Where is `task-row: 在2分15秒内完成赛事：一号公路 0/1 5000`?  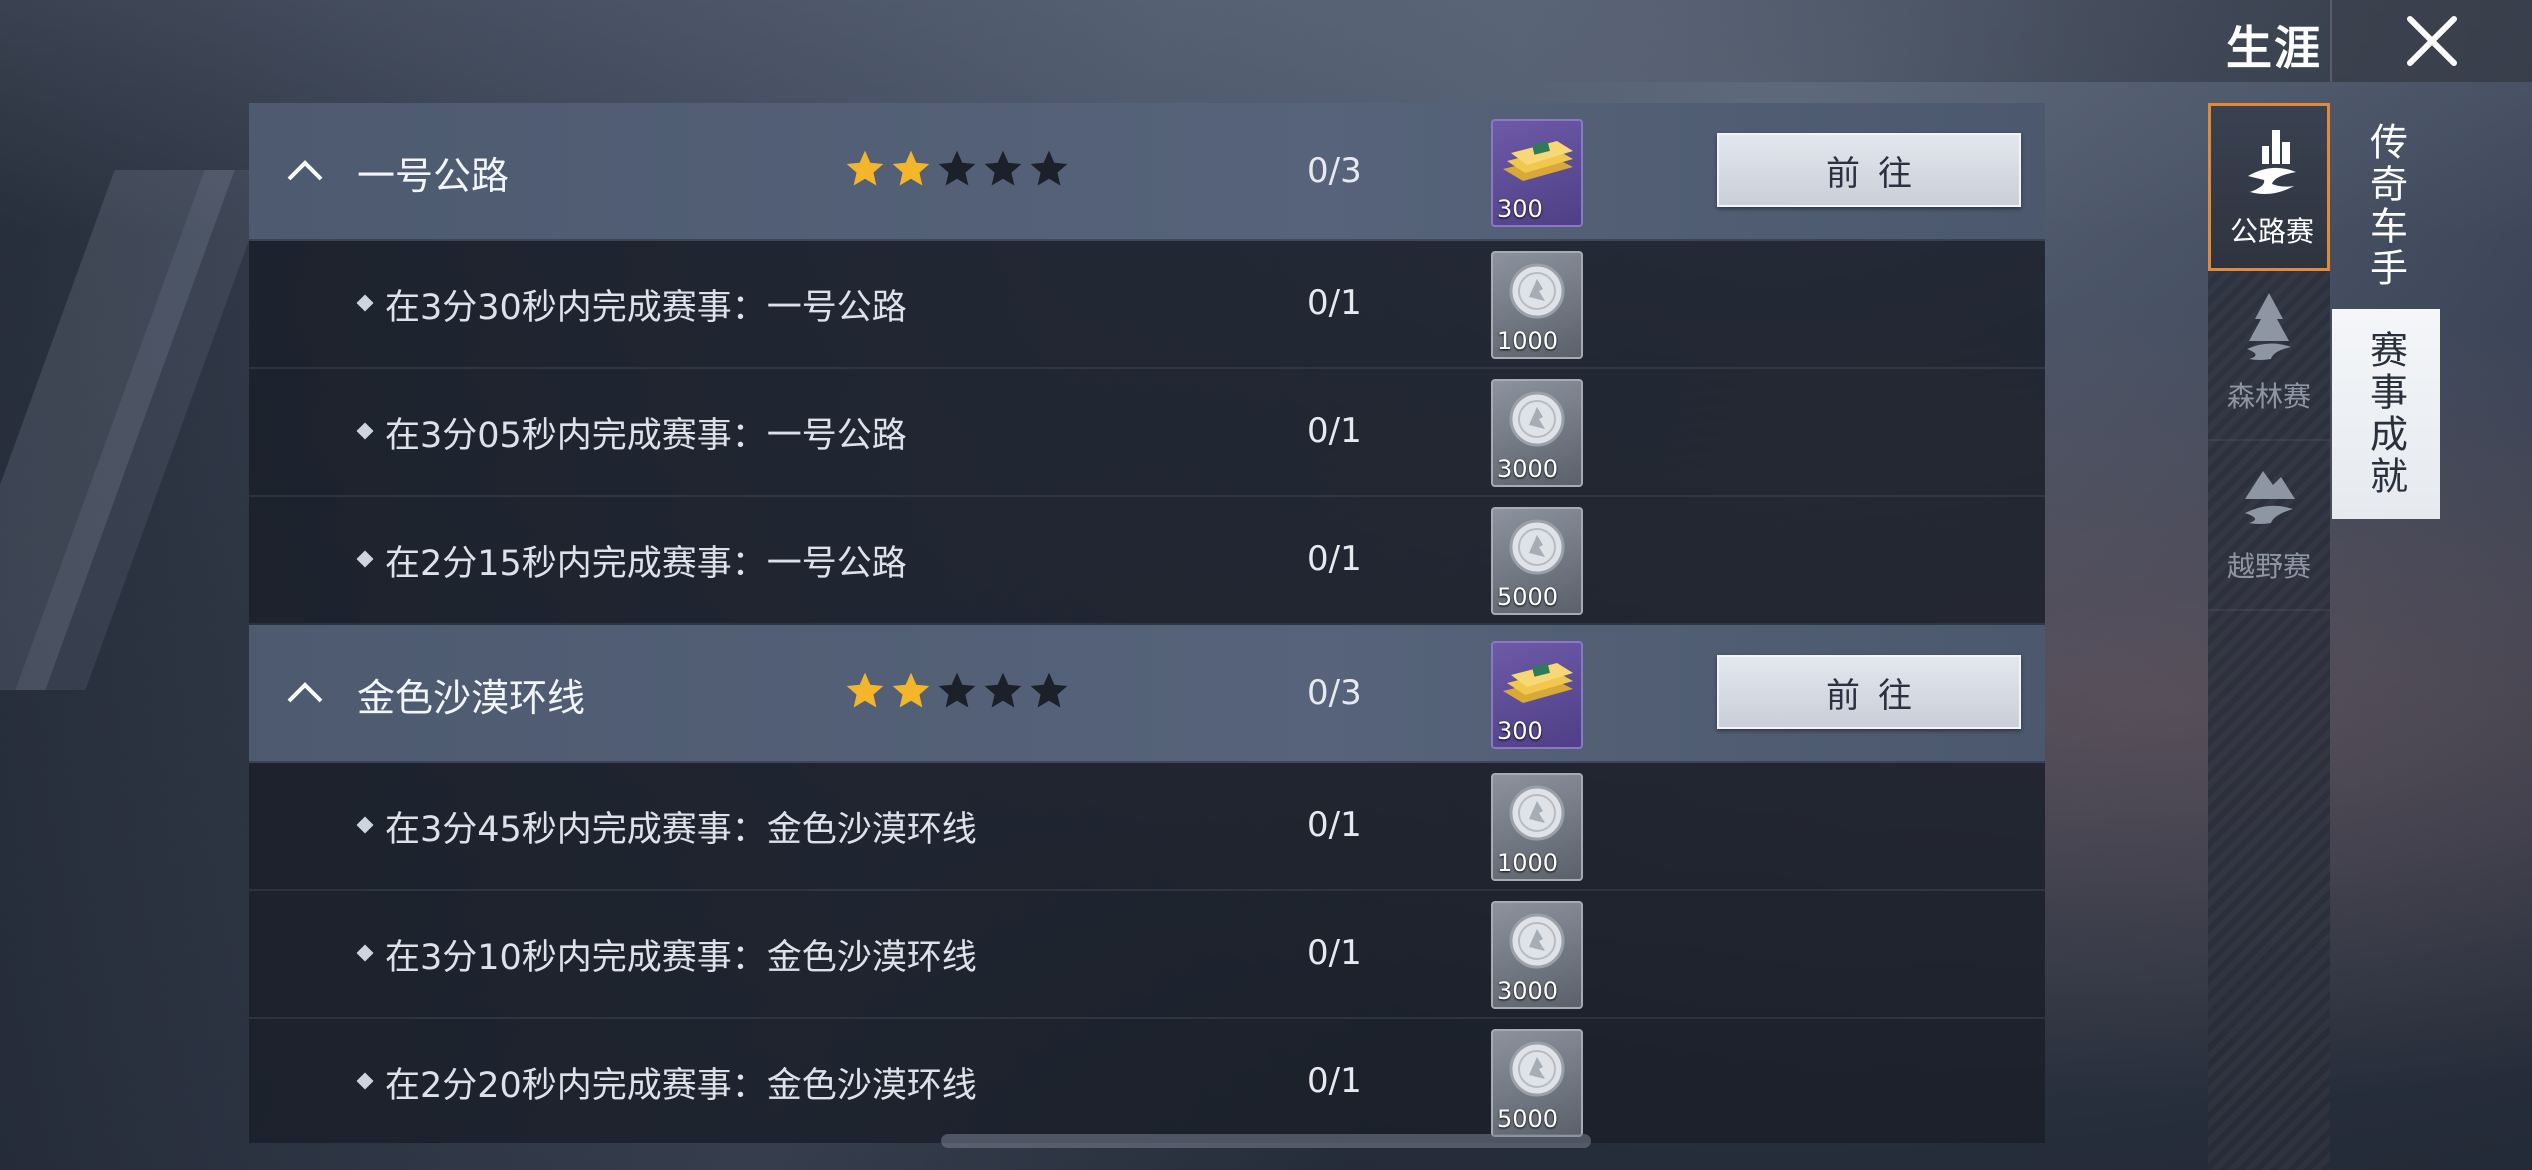
task-row: 在2分15秒内完成赛事：一号公路 0/1 5000 is located at coordinates (1147, 561).